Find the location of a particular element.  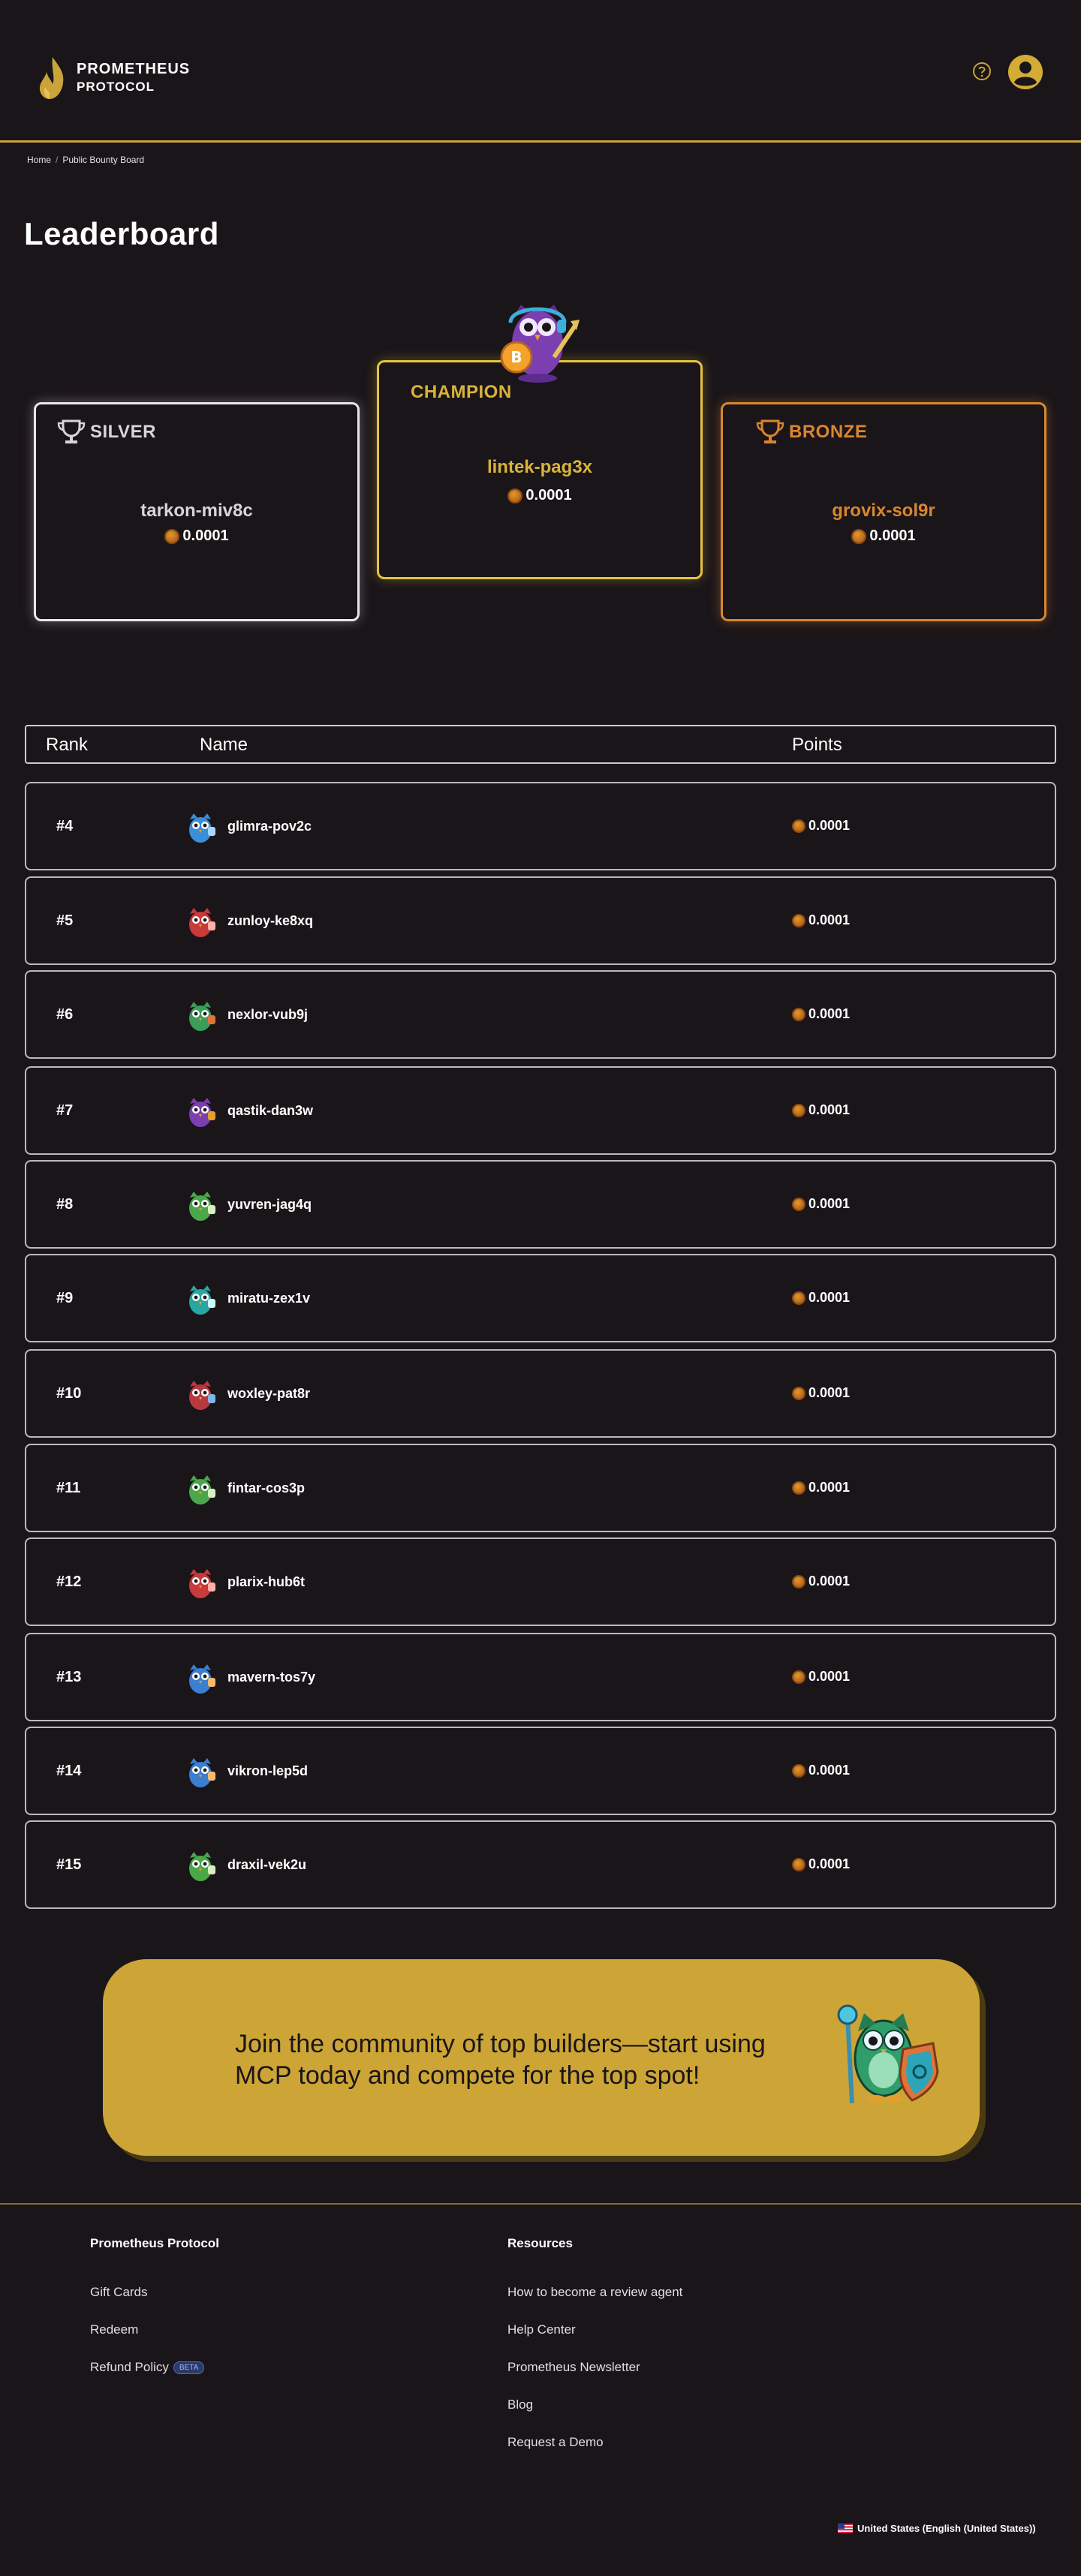

breadcrumb-current: Public Bounty Board is located at coordinates (103, 160).